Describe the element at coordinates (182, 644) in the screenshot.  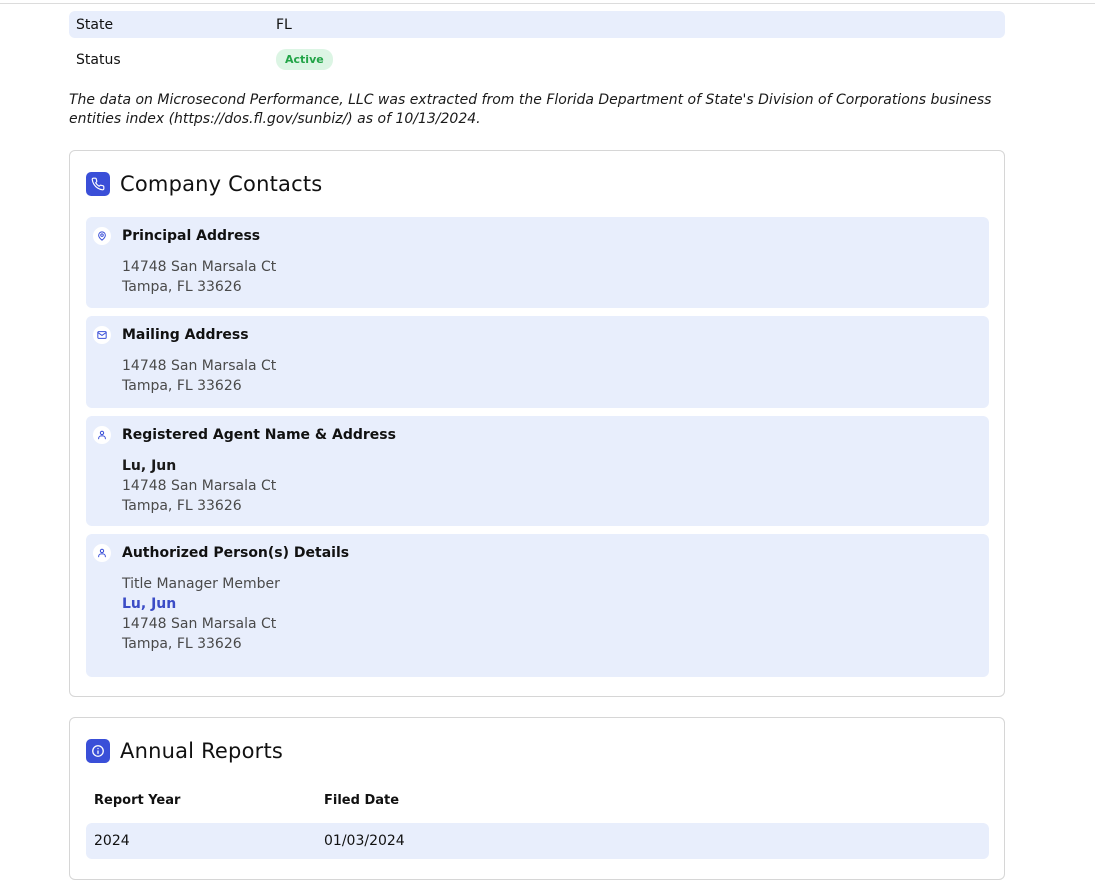
I see `authorized-person-line2: Tampa, FL 33626` at that location.